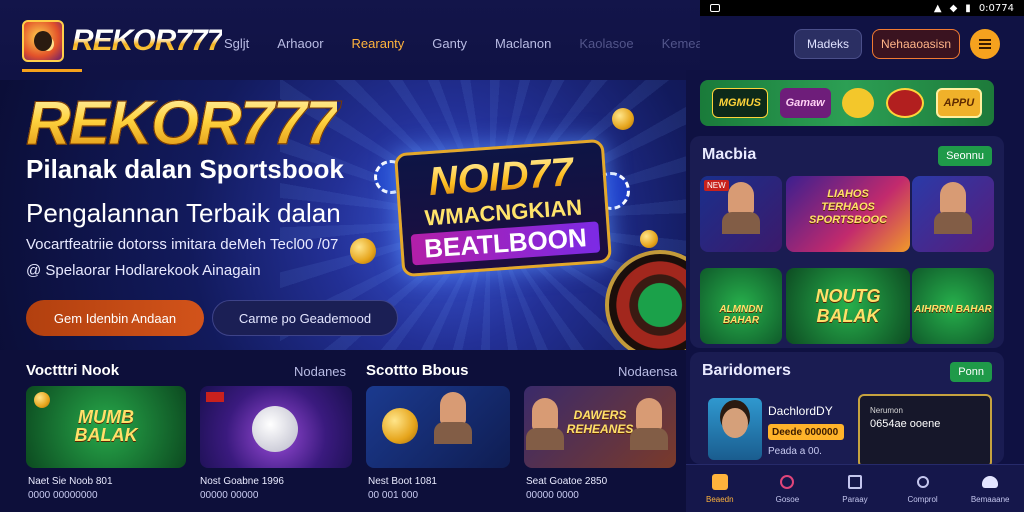 The width and height of the screenshot is (1024, 512). What do you see at coordinates (739, 103) in the screenshot?
I see `provider-logo: MGMUS` at bounding box center [739, 103].